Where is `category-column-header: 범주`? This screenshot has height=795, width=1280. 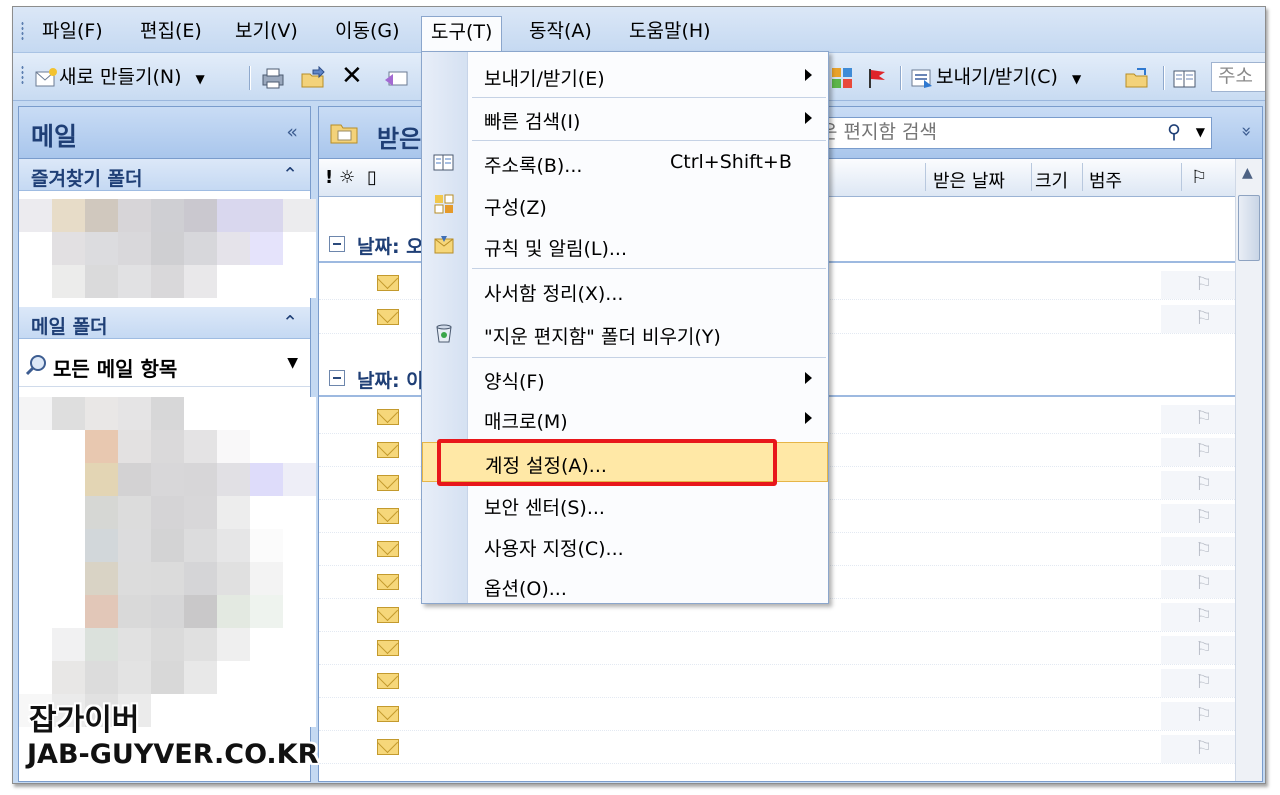 category-column-header: 범주 is located at coordinates (1105, 180).